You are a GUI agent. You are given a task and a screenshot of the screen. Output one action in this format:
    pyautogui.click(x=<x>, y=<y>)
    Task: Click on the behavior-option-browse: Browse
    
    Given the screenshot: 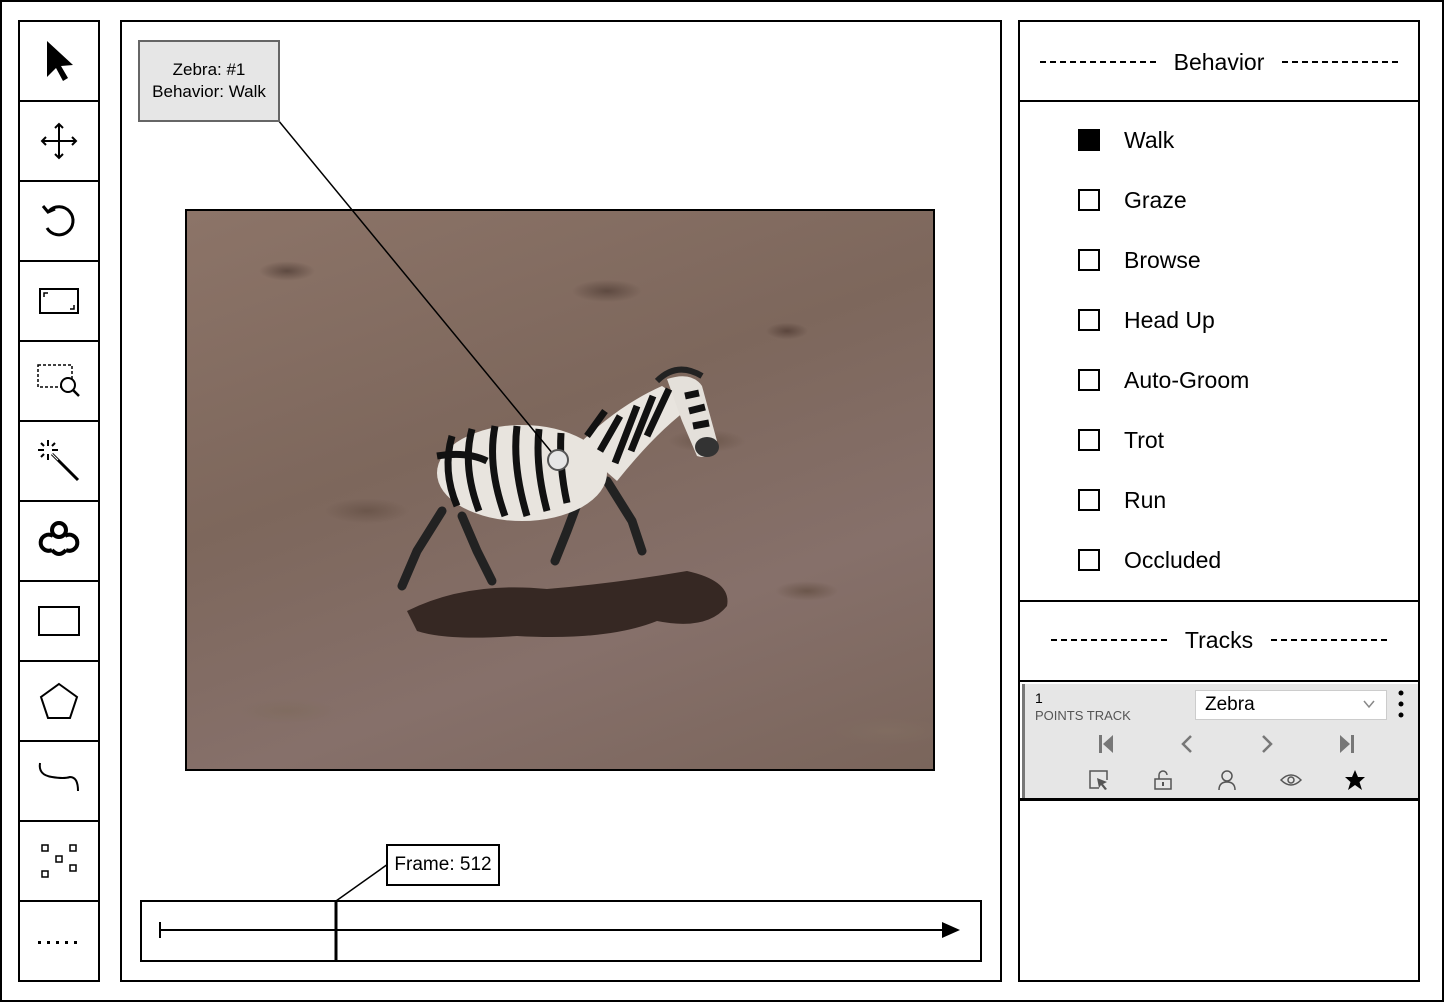 What is the action you would take?
    pyautogui.click(x=1139, y=260)
    